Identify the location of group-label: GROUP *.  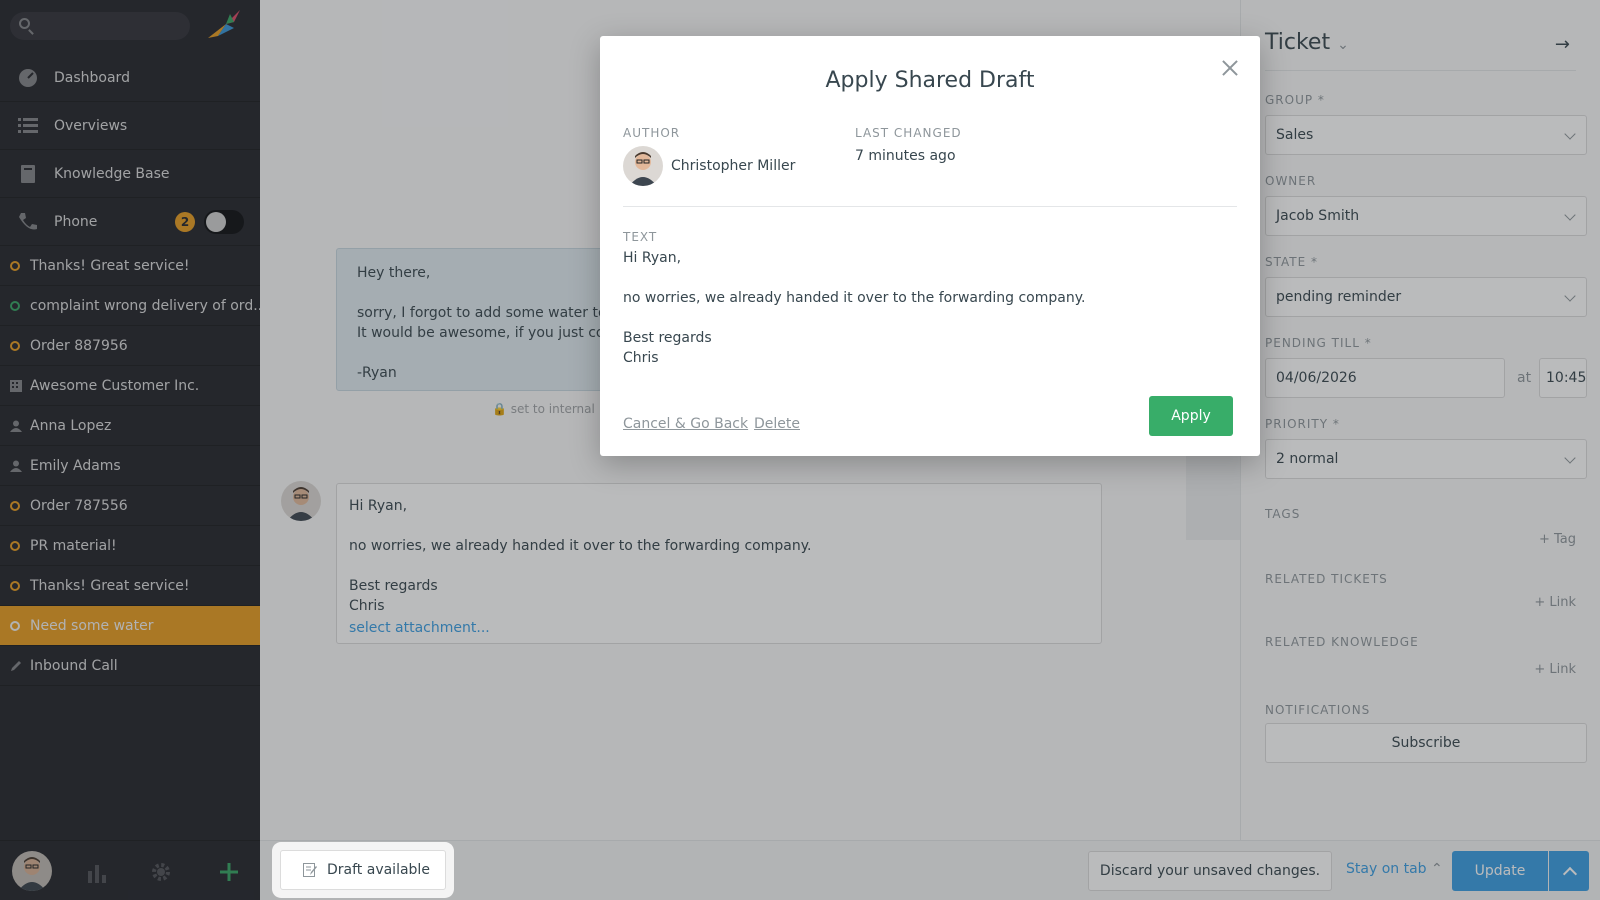
(1295, 100).